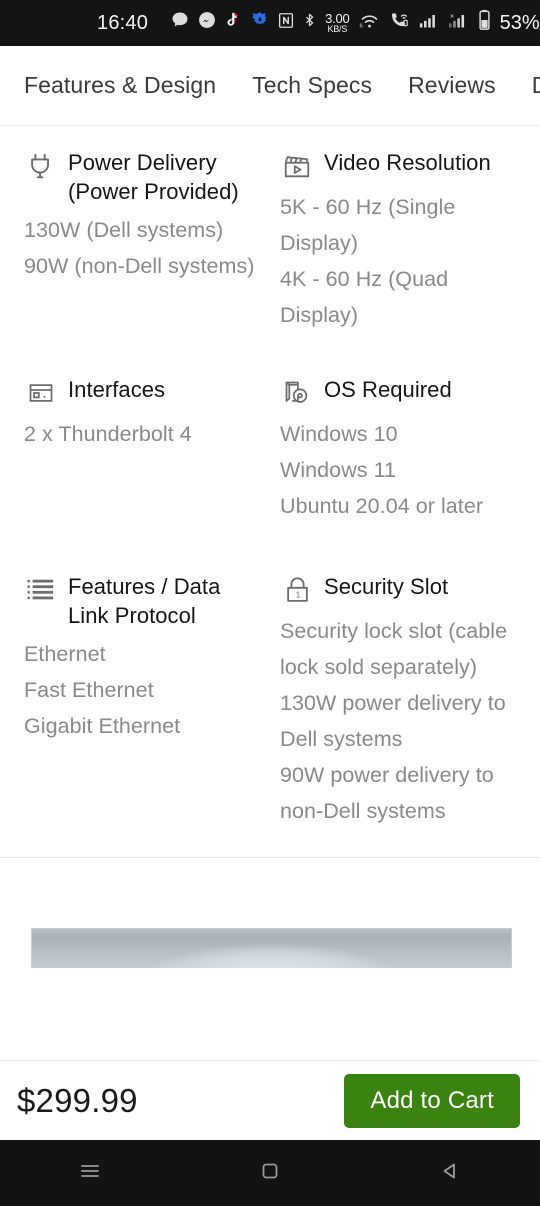  I want to click on home-button, so click(270, 1173).